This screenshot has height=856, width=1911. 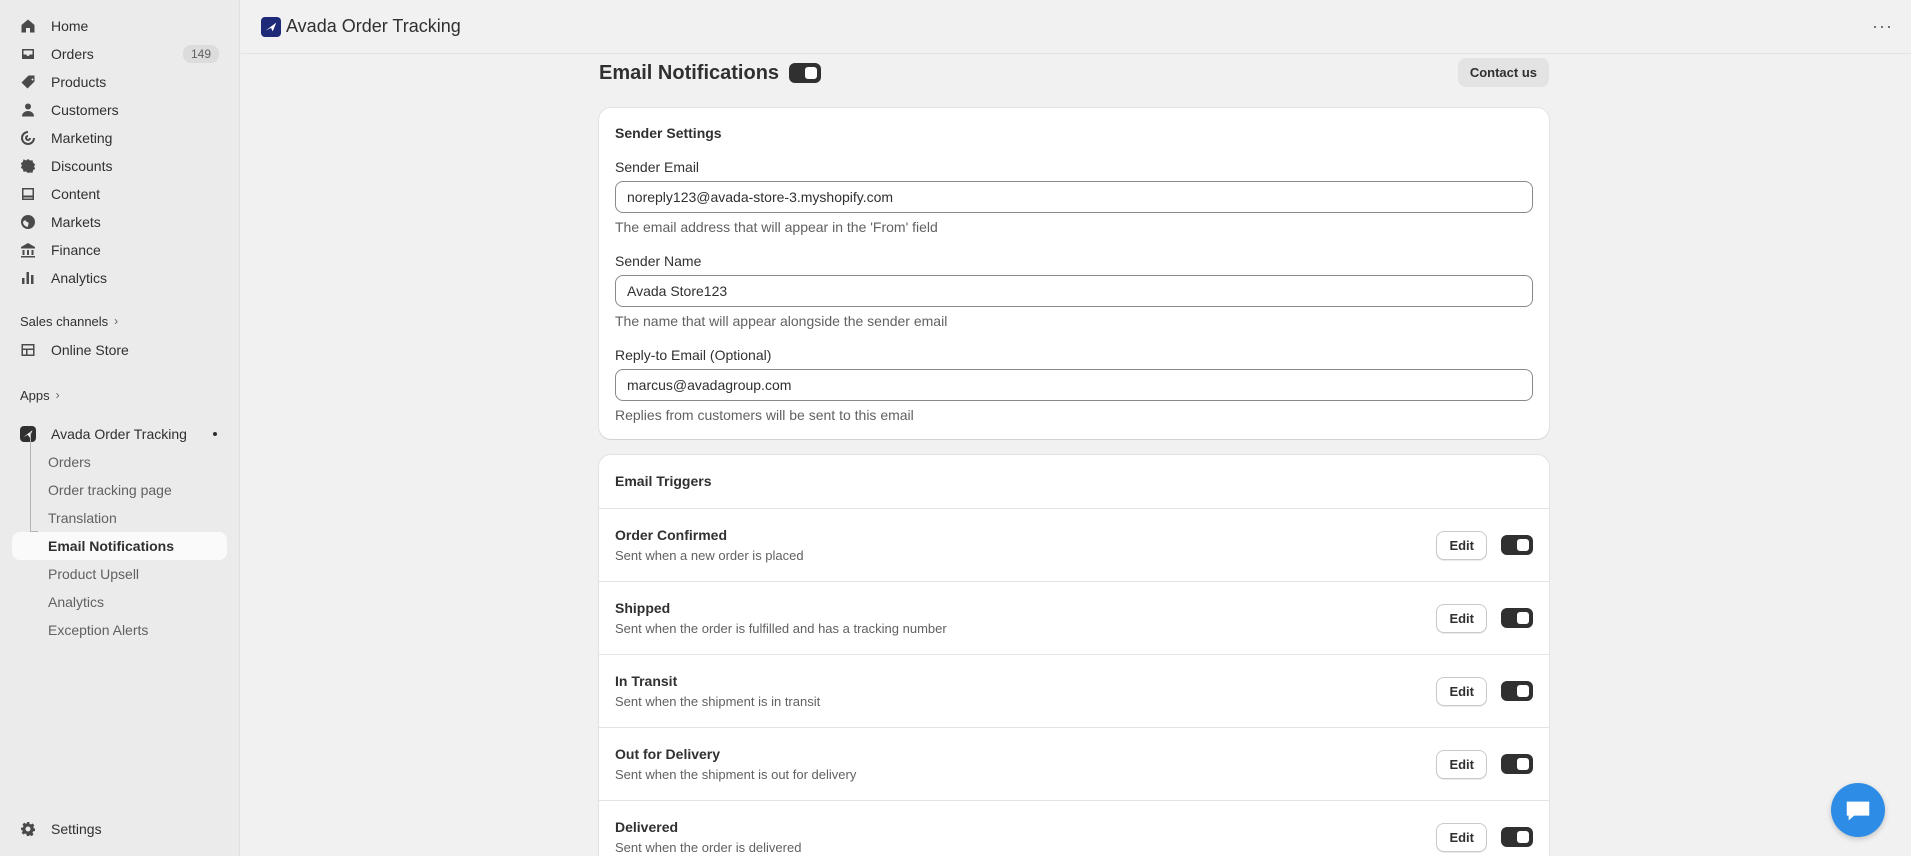 What do you see at coordinates (119, 54) in the screenshot?
I see `sidebar-item-orders: Orders 149` at bounding box center [119, 54].